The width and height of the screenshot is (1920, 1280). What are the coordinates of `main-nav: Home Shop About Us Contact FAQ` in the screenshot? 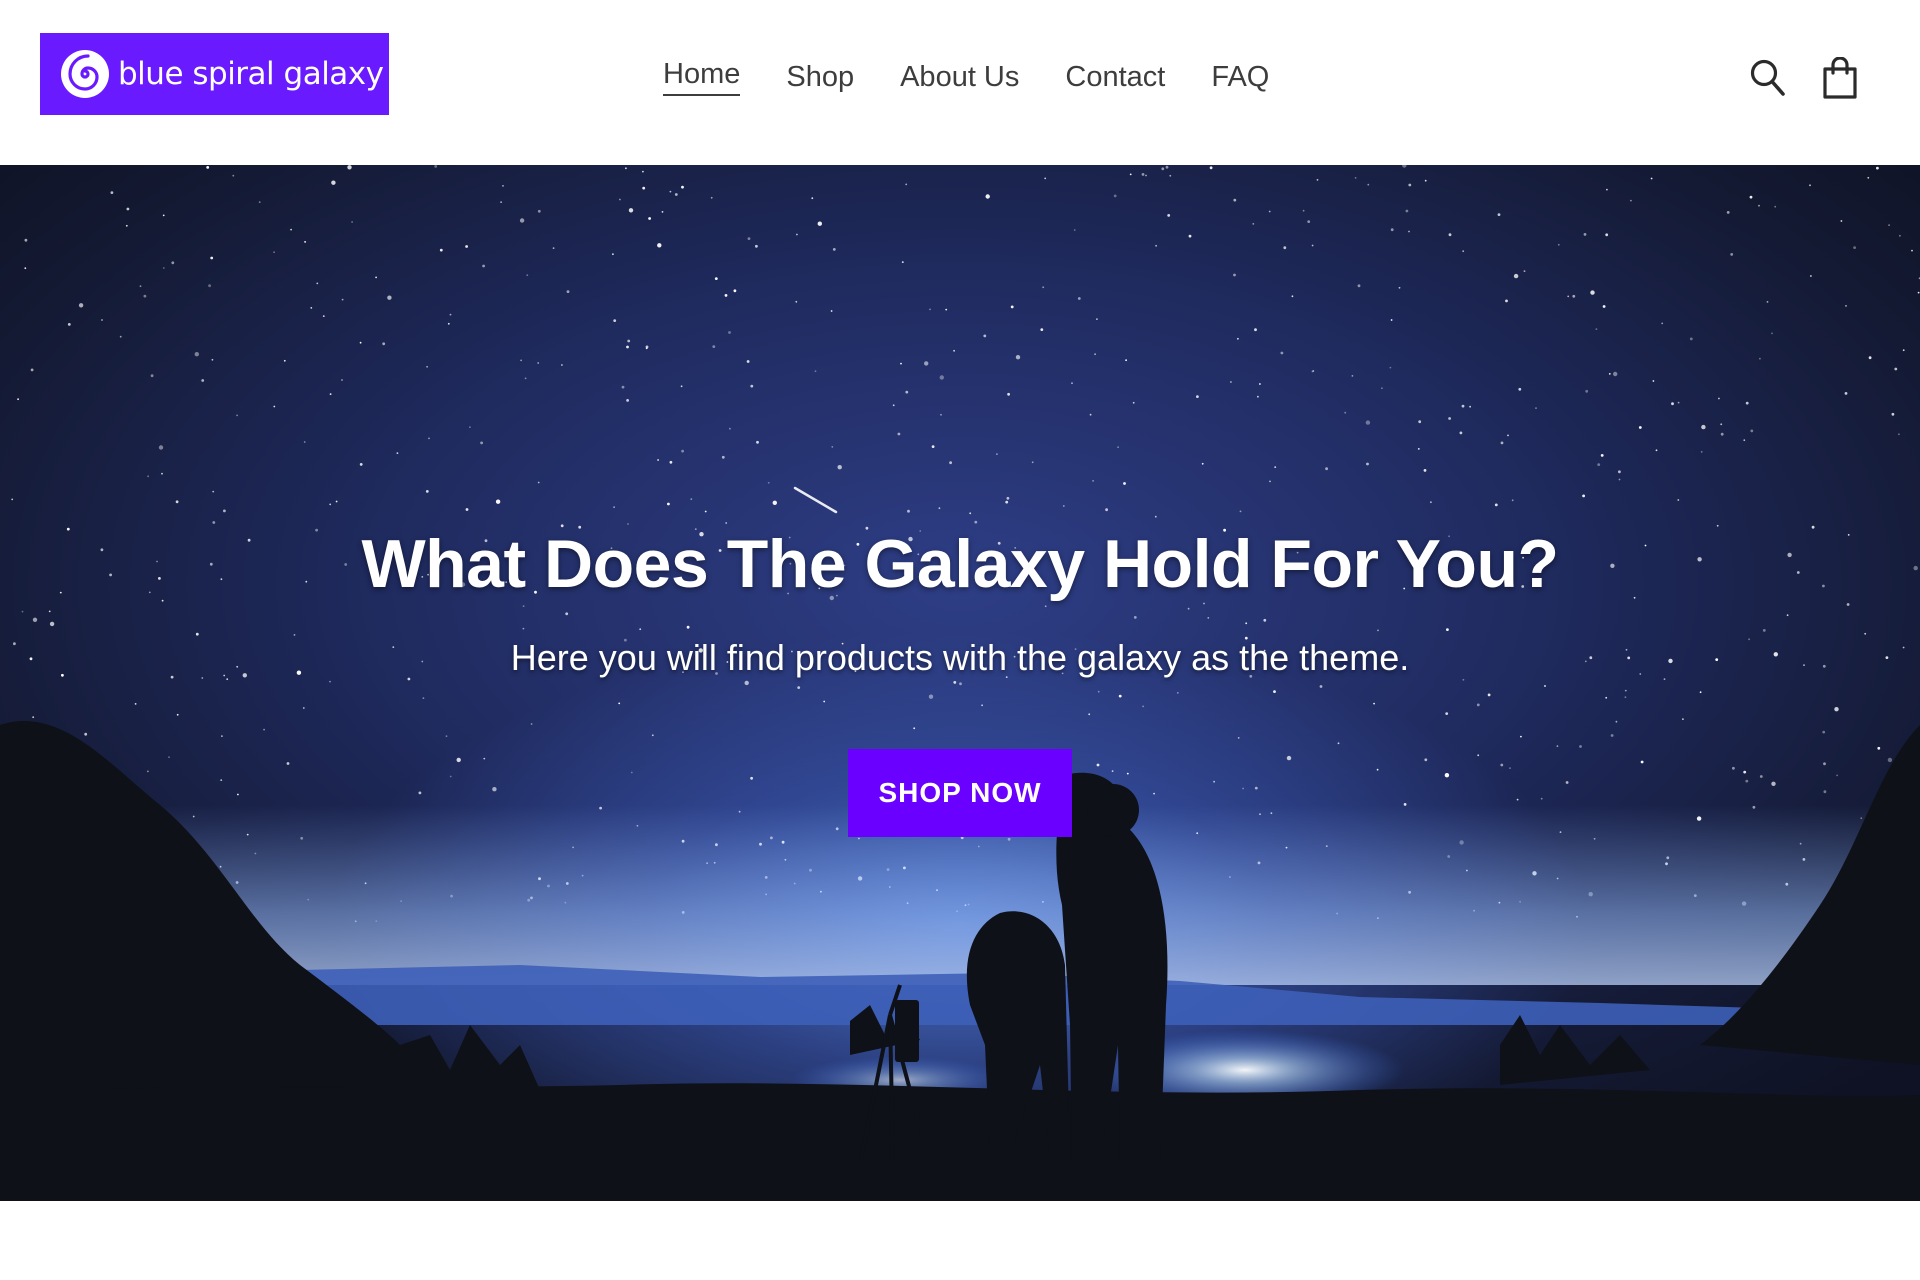 It's located at (966, 77).